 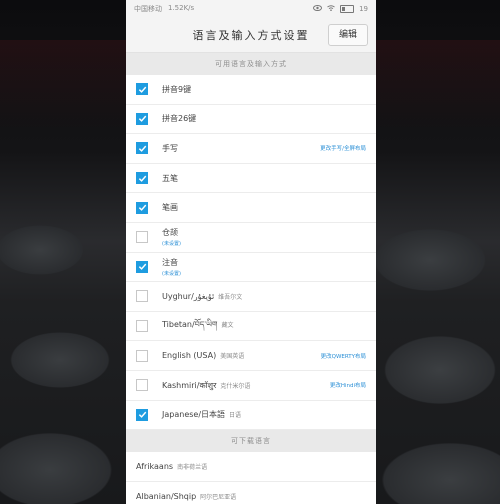 I want to click on input-method-label: 注音, so click(x=170, y=262).